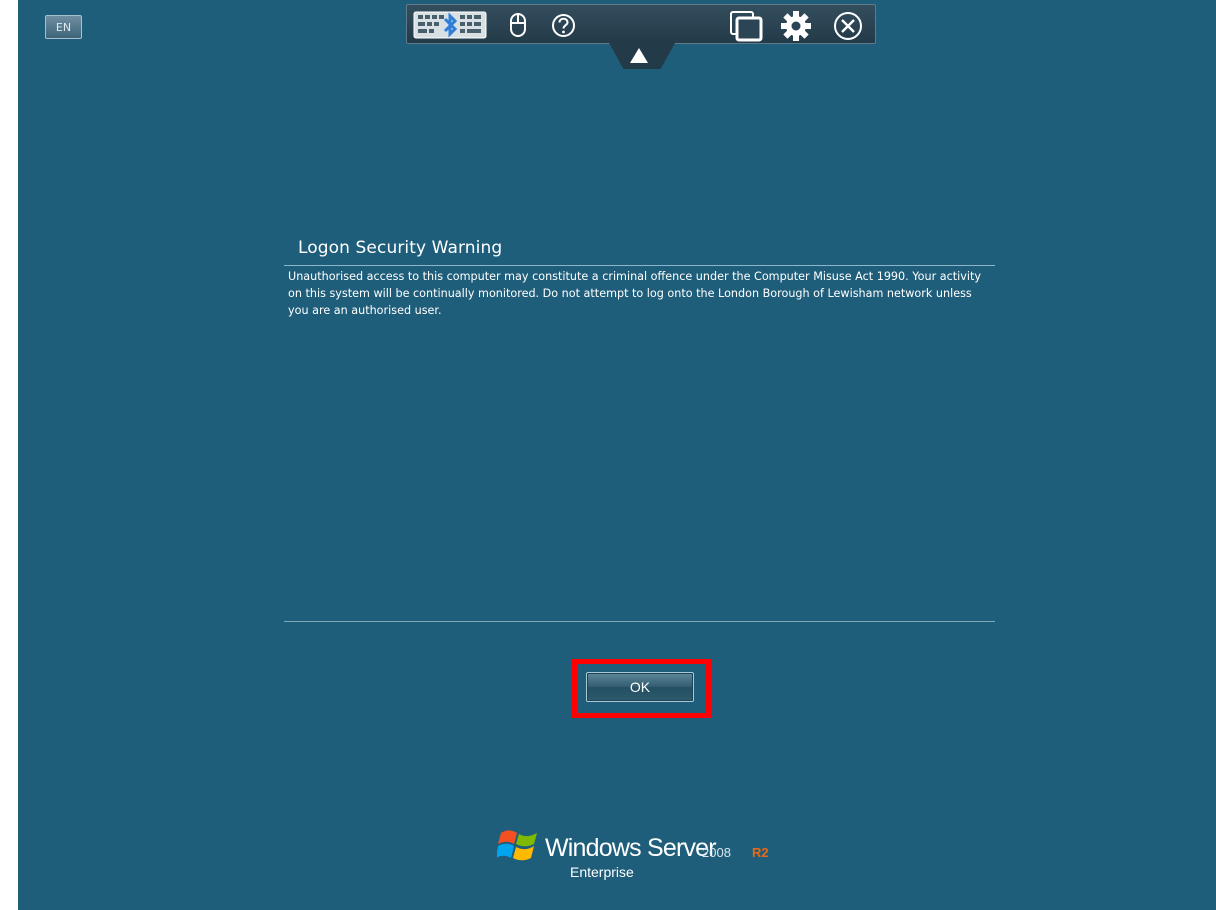 The width and height of the screenshot is (1216, 910). Describe the element at coordinates (563, 27) in the screenshot. I see `help-icon` at that location.